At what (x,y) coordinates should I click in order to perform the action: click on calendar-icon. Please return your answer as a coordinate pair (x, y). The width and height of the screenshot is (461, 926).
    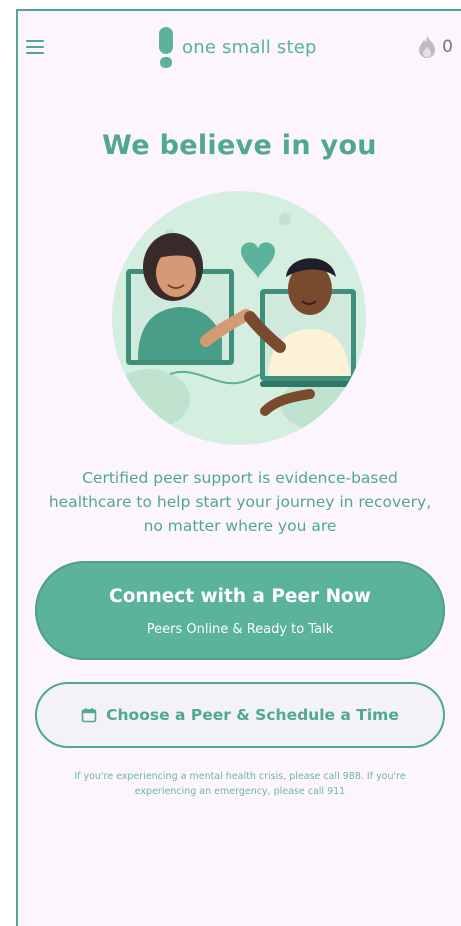
    Looking at the image, I should click on (89, 715).